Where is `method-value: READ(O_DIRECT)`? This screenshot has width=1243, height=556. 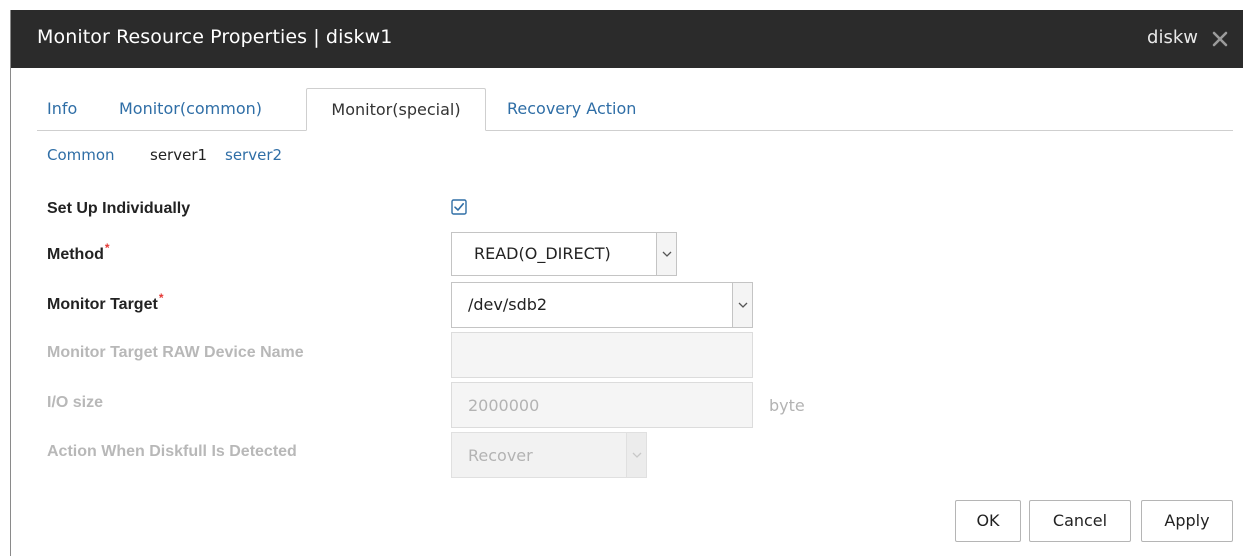 method-value: READ(O_DIRECT) is located at coordinates (542, 253).